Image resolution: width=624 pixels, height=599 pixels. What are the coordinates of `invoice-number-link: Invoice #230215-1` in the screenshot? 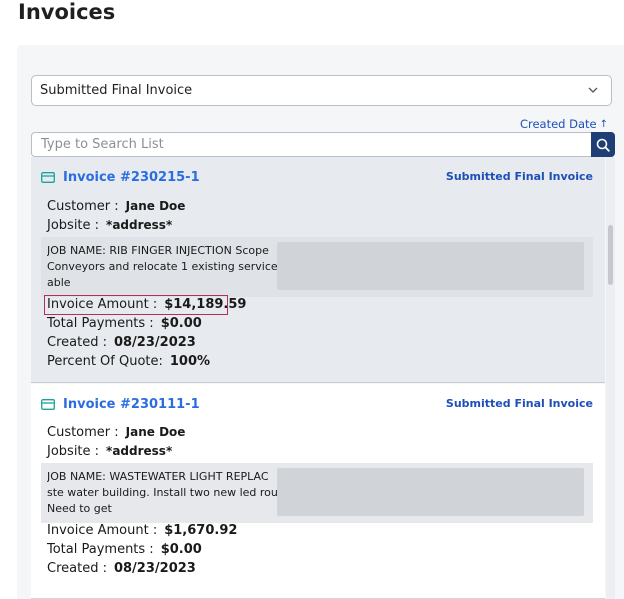 It's located at (131, 177).